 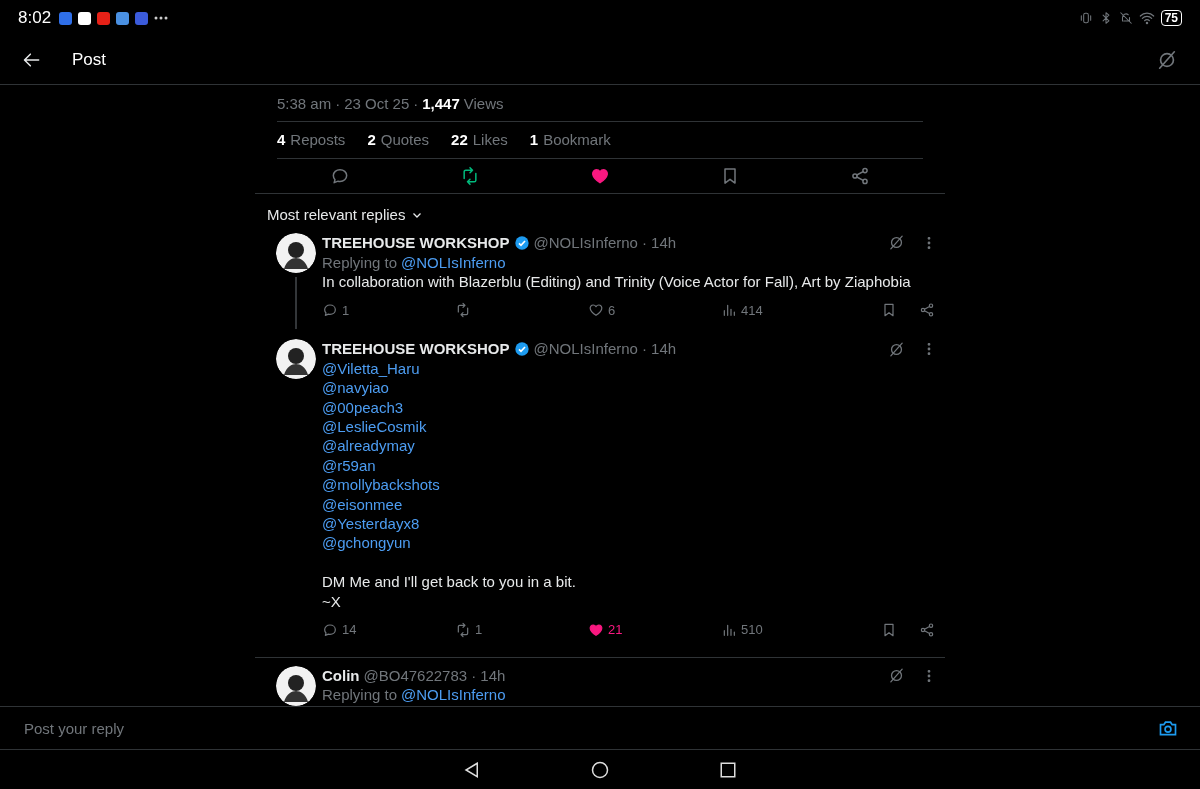 I want to click on author-name: Colin, so click(x=341, y=676).